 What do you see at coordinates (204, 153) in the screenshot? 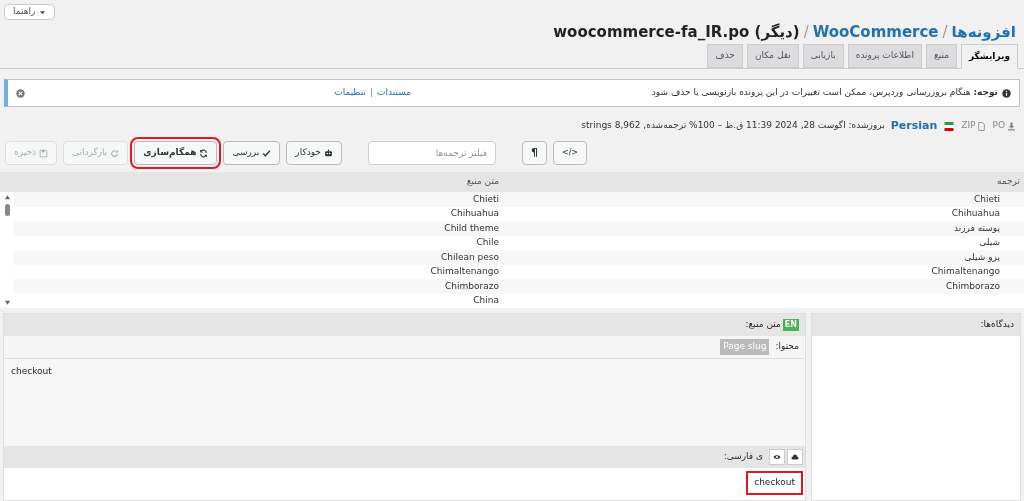
I see `sync-icon` at bounding box center [204, 153].